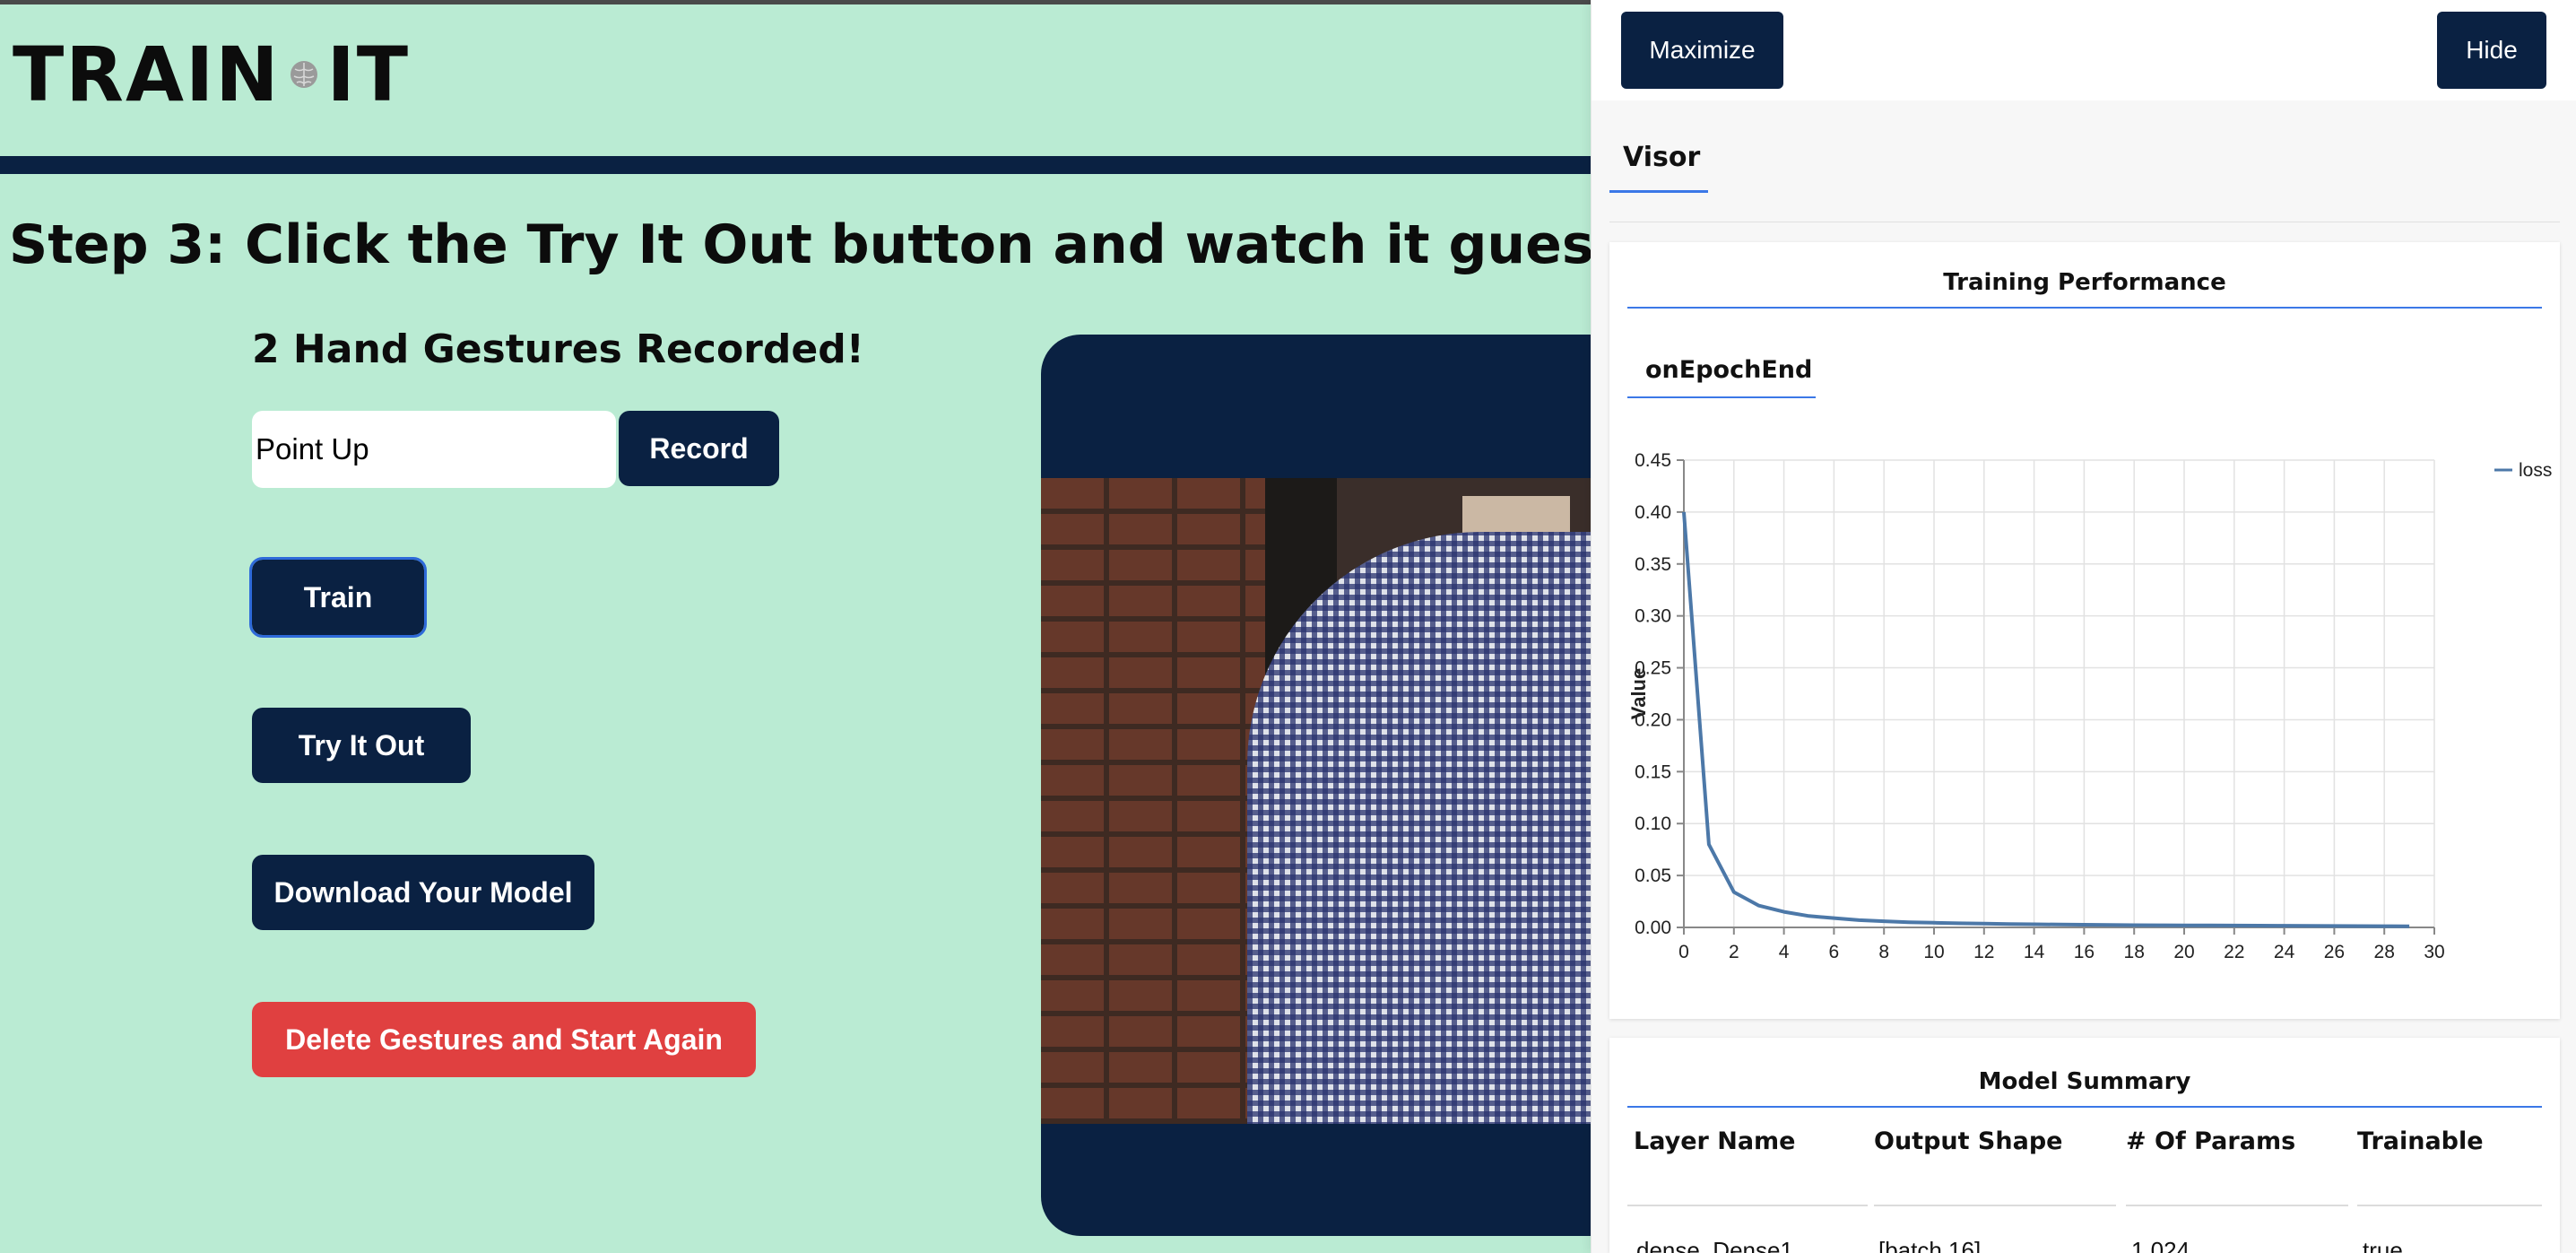 This screenshot has width=2576, height=1253. What do you see at coordinates (1653, 928) in the screenshot?
I see `y-tick-label: 0.00` at bounding box center [1653, 928].